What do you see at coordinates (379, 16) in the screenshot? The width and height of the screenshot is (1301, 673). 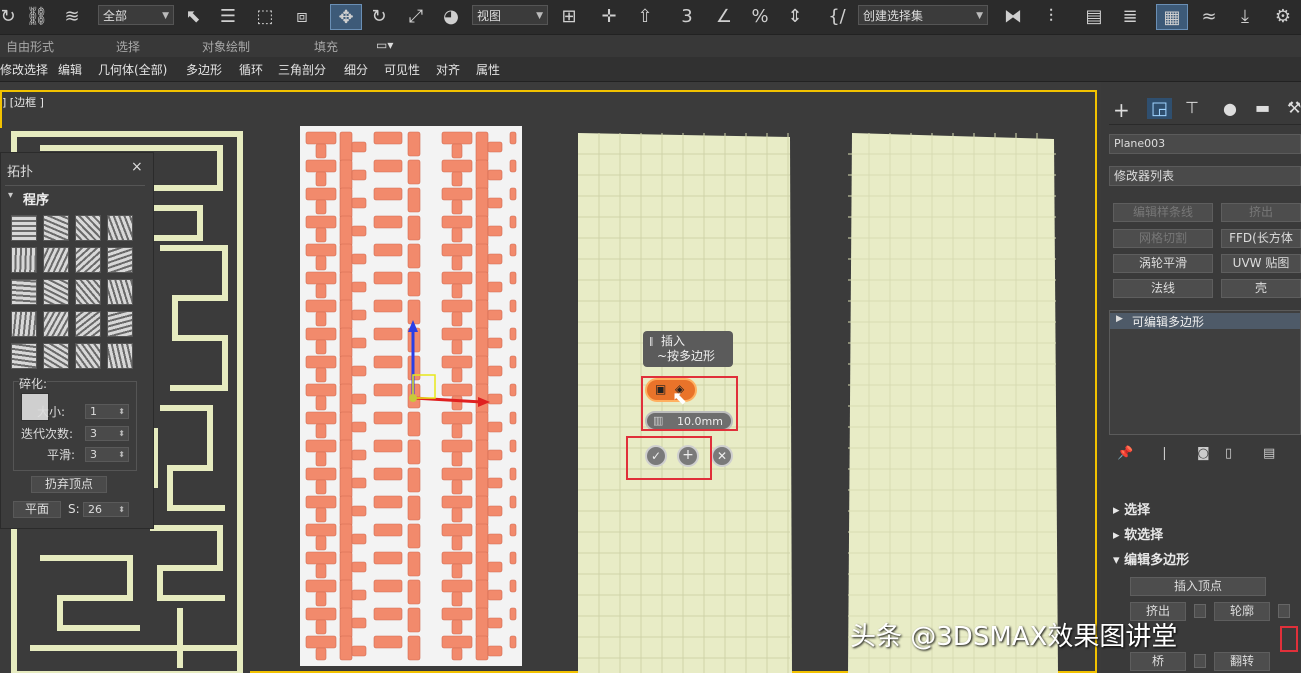 I see `select-rotate-icon: ↻` at bounding box center [379, 16].